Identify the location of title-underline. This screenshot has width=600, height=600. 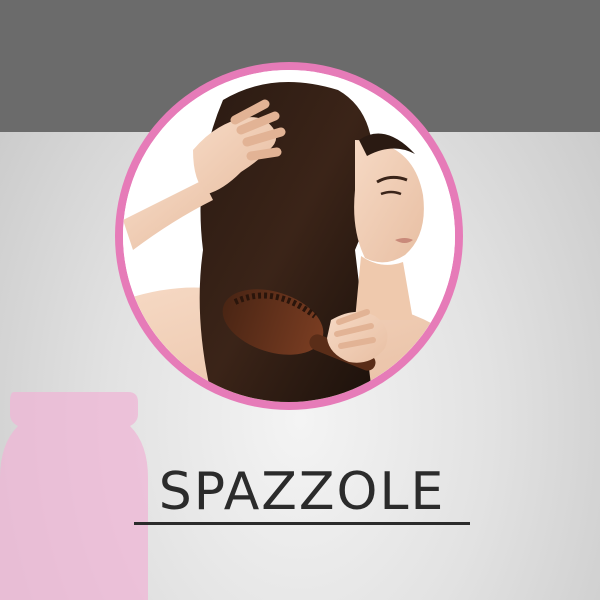
(302, 523).